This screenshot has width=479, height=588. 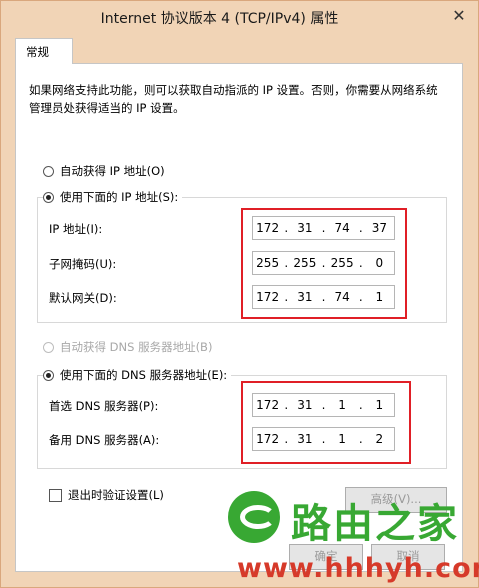 I want to click on tab-general: 常规, so click(x=44, y=51).